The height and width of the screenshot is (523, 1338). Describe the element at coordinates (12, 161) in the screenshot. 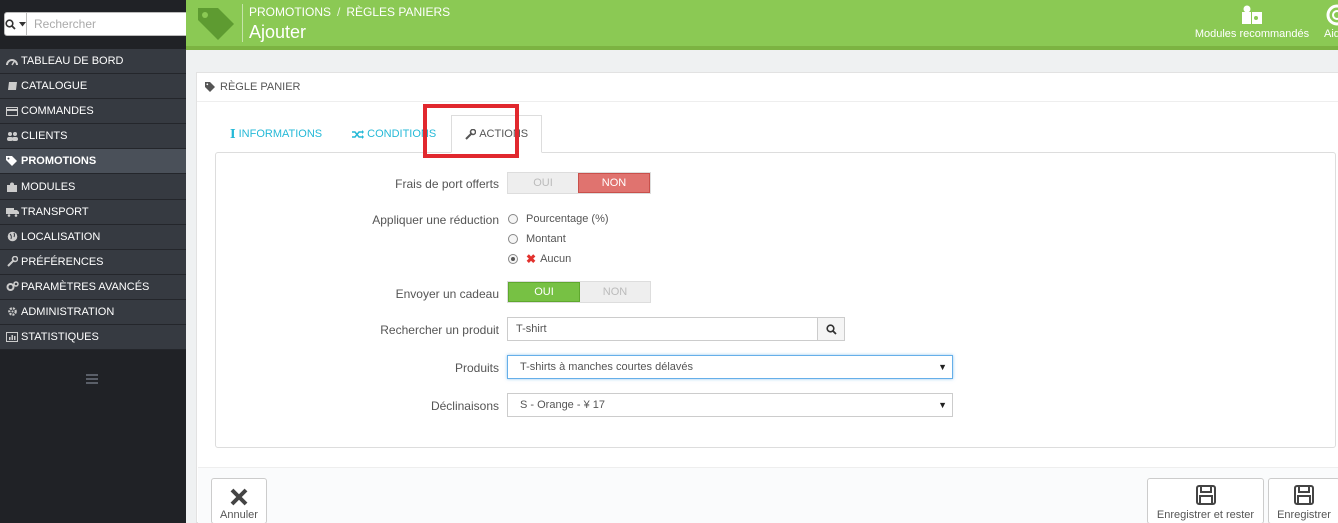

I see `tags-icon` at that location.